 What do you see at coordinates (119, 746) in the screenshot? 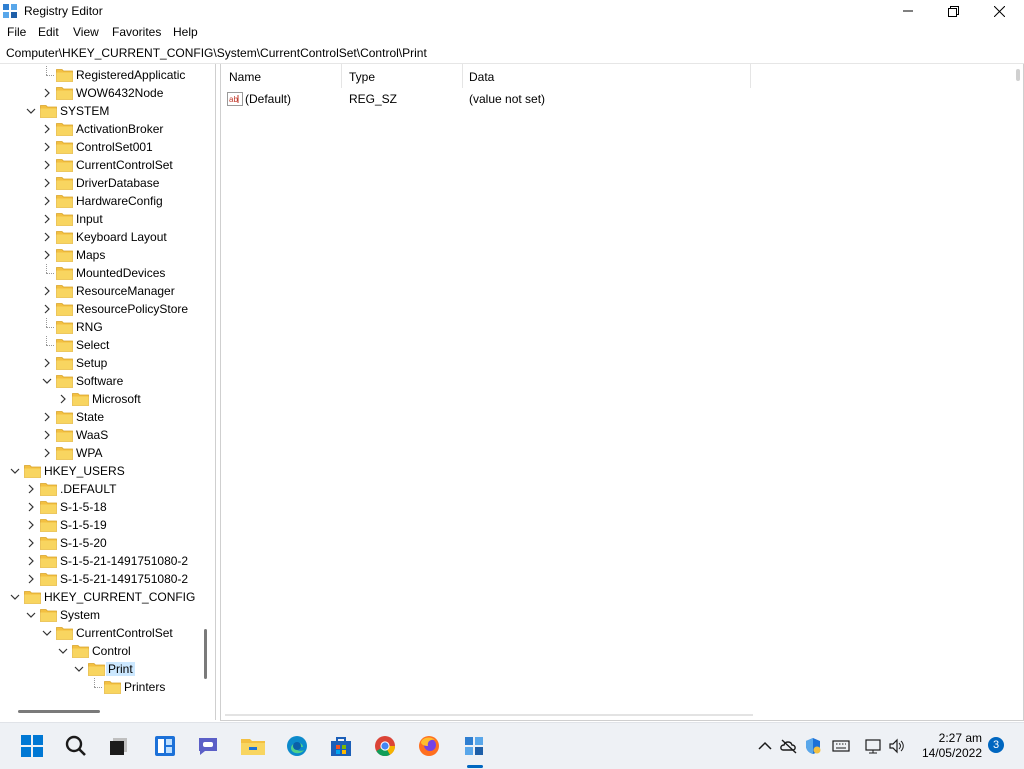
I see `task-view-button` at bounding box center [119, 746].